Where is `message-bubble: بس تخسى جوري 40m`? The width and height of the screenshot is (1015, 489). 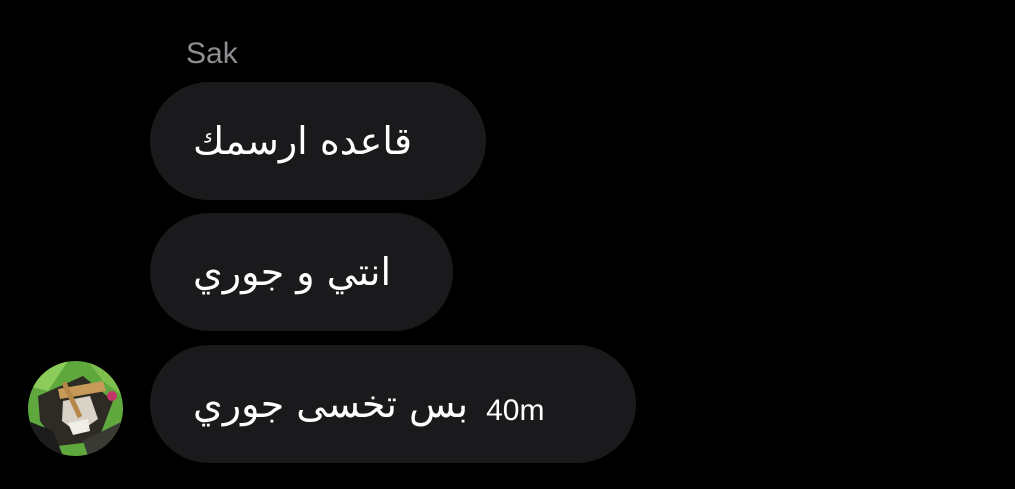 message-bubble: بس تخسى جوري 40m is located at coordinates (393, 404).